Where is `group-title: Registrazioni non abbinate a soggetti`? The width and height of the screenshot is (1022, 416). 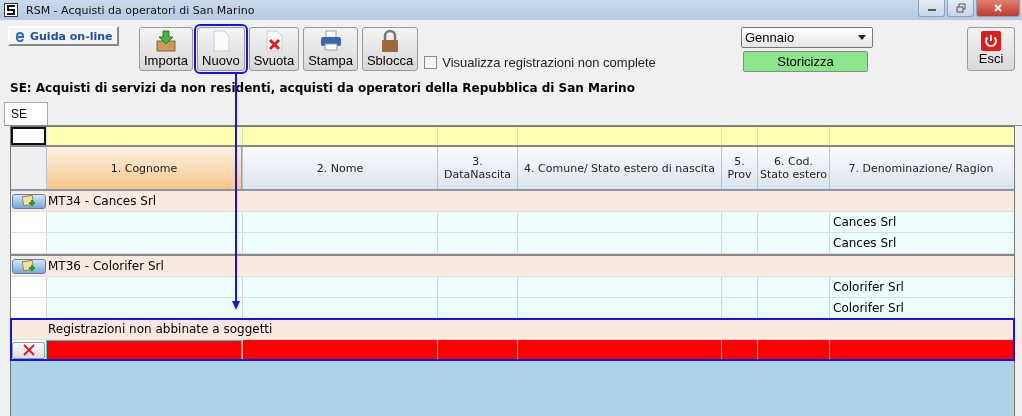
group-title: Registrazioni non abbinate a soggetti is located at coordinates (160, 329).